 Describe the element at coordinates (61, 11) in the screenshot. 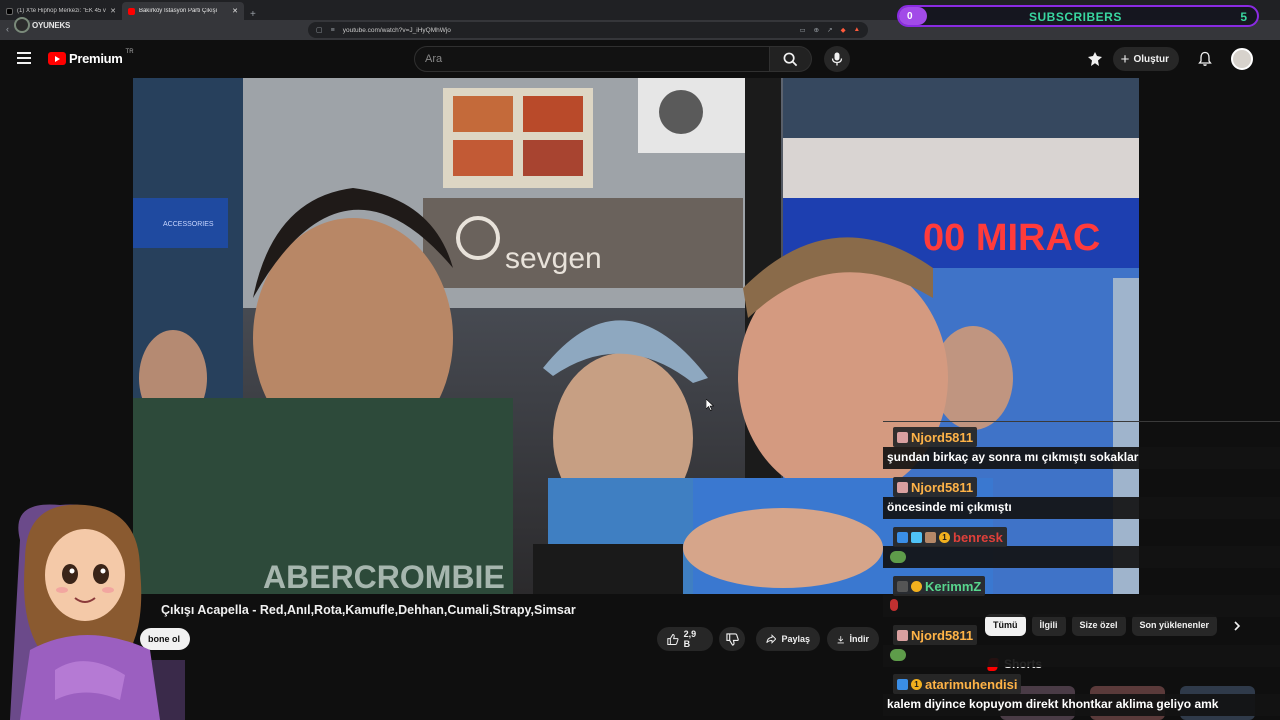

I see `tab-label: (1) X'te Hiphop Merkezi: "EK 45 ve II` at that location.